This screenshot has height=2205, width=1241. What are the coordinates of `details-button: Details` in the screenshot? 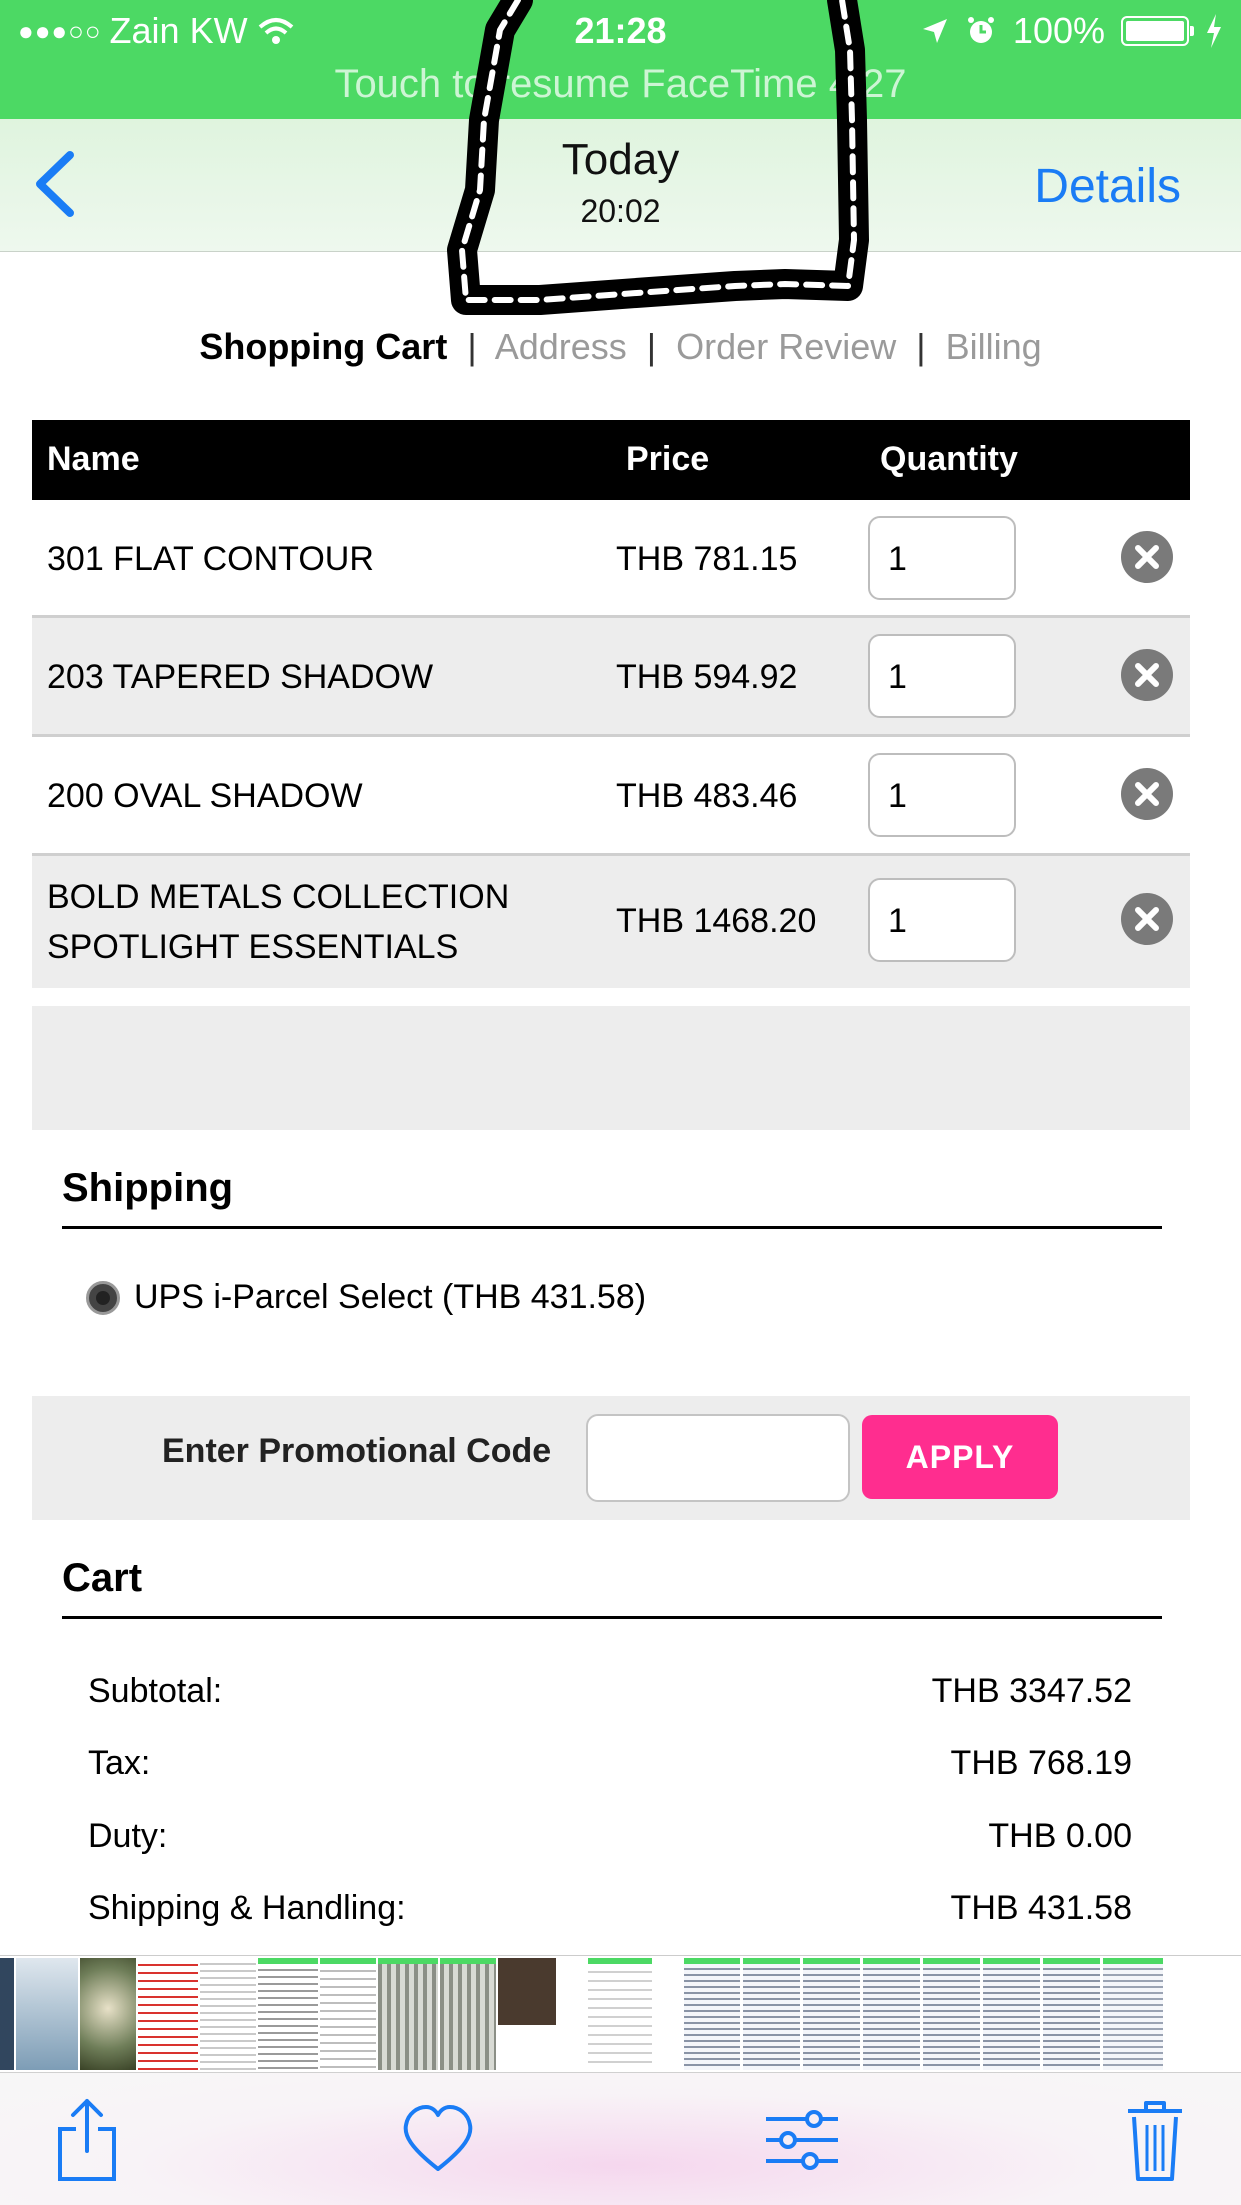 It's located at (1107, 186).